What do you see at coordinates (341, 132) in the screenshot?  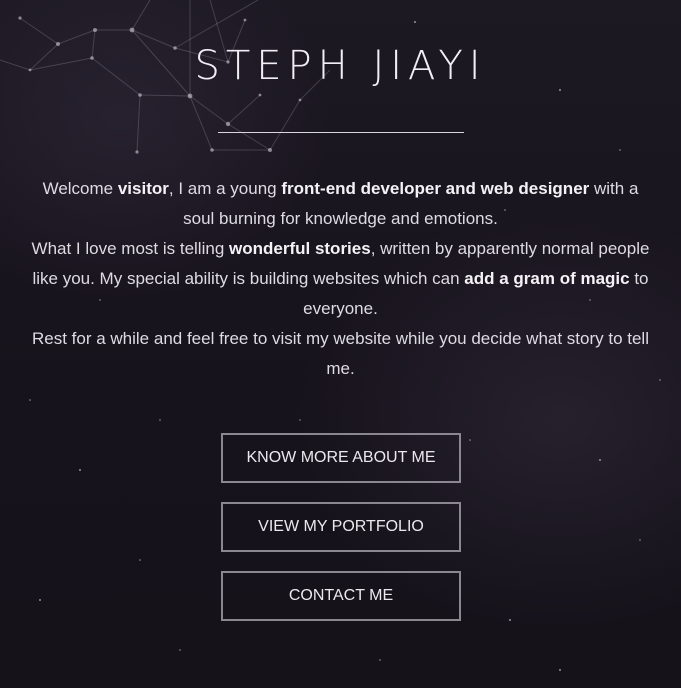 I see `title-divider` at bounding box center [341, 132].